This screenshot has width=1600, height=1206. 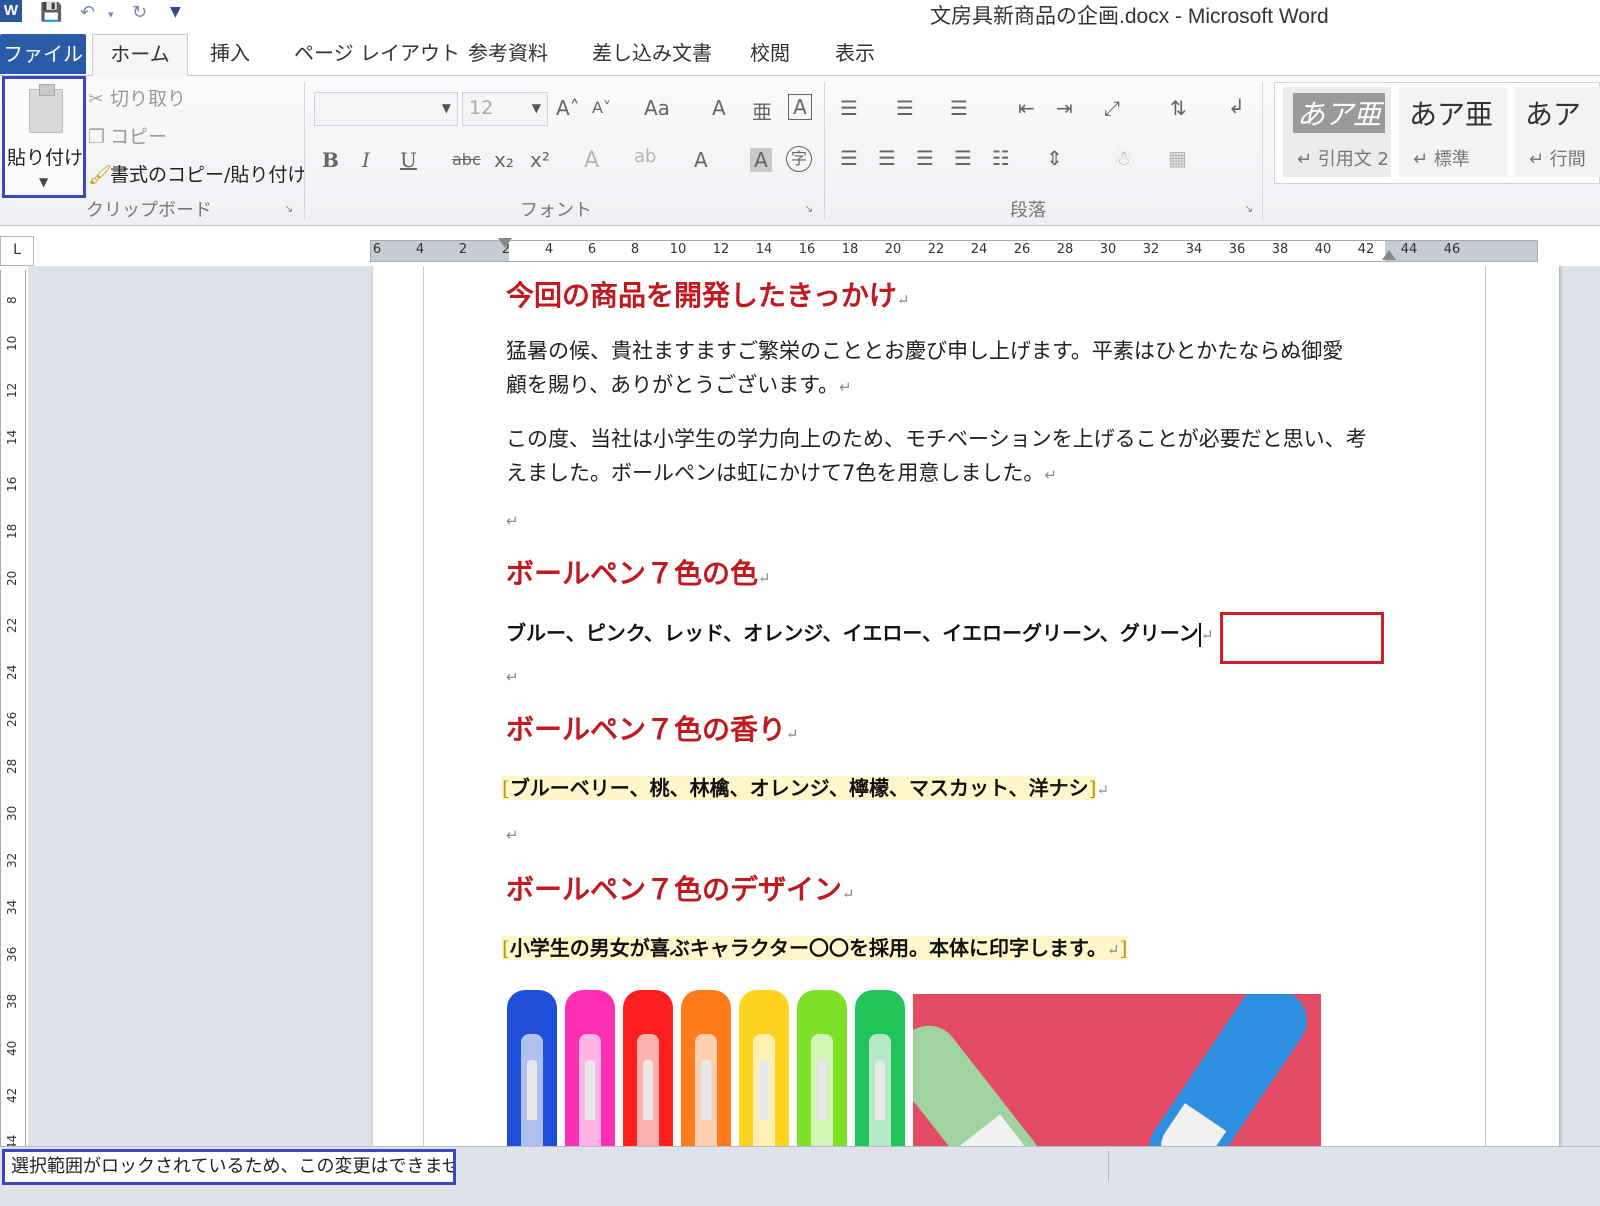 What do you see at coordinates (51, 12) in the screenshot?
I see `save-icon: 💾` at bounding box center [51, 12].